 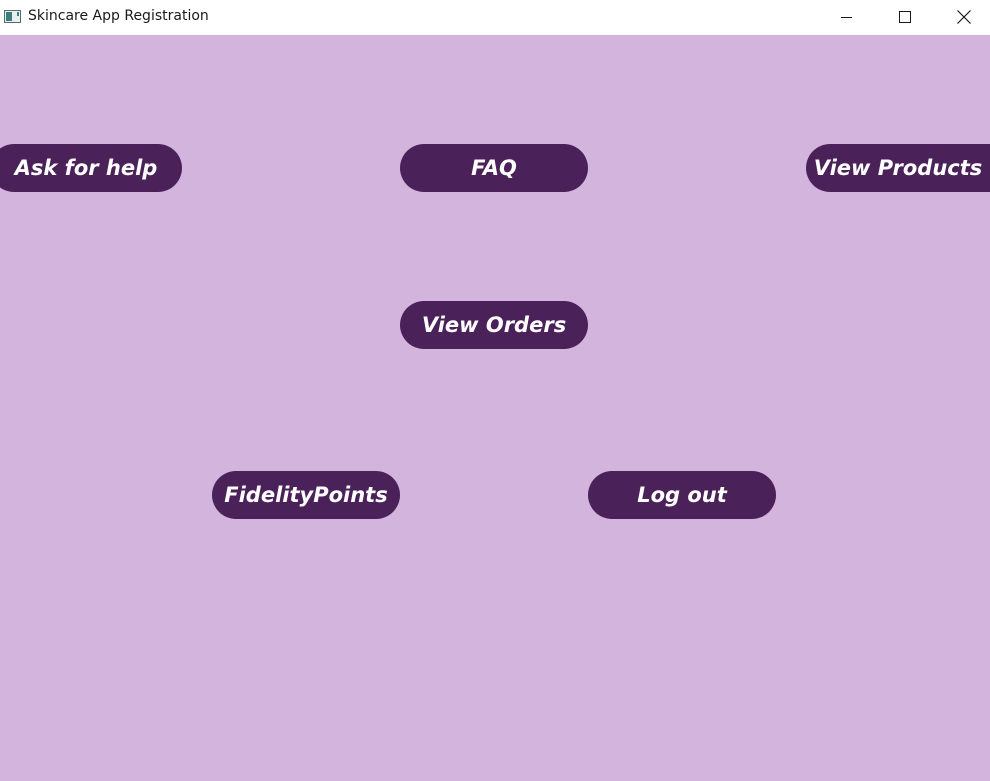 I want to click on view-products-button: View Products, so click(x=898, y=168).